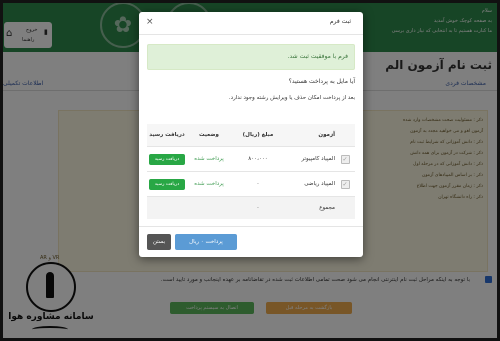 This screenshot has width=500, height=341. I want to click on pay-button: پرداخت ۰ ریال, so click(206, 242).